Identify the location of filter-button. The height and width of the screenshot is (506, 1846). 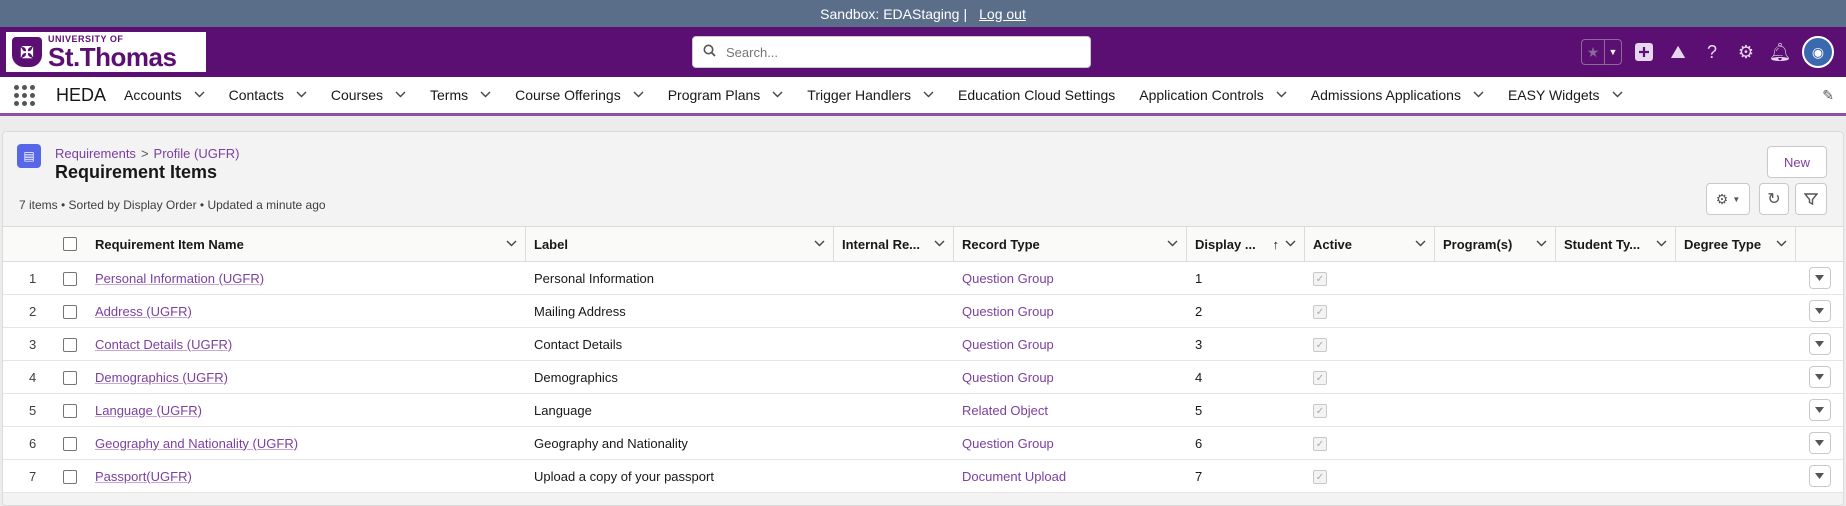
(1811, 199).